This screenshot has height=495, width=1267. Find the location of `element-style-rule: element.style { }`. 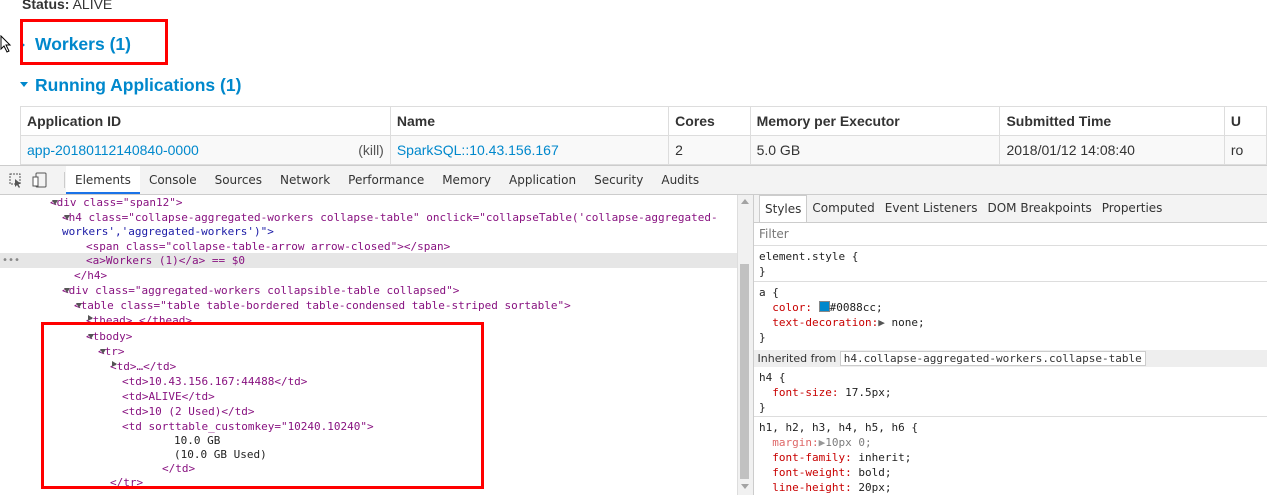

element-style-rule: element.style { } is located at coordinates (808, 264).